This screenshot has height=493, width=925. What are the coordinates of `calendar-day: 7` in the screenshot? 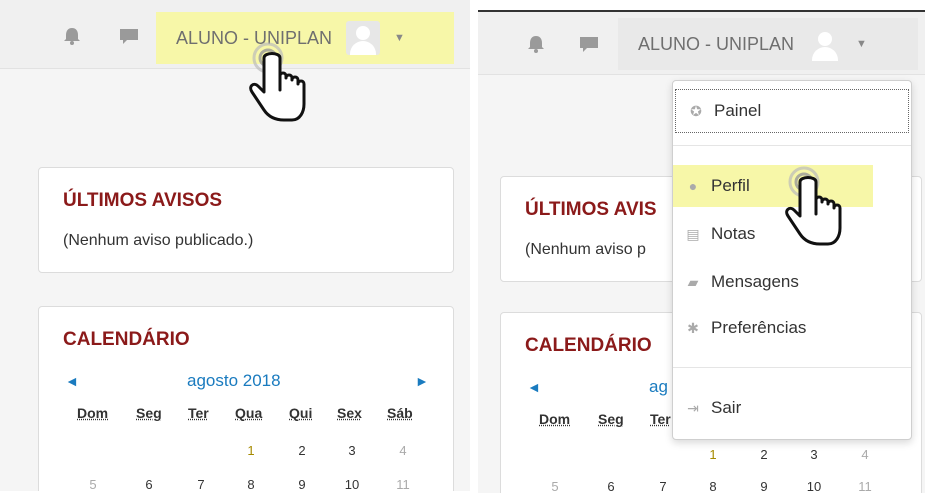 It's located at (201, 484).